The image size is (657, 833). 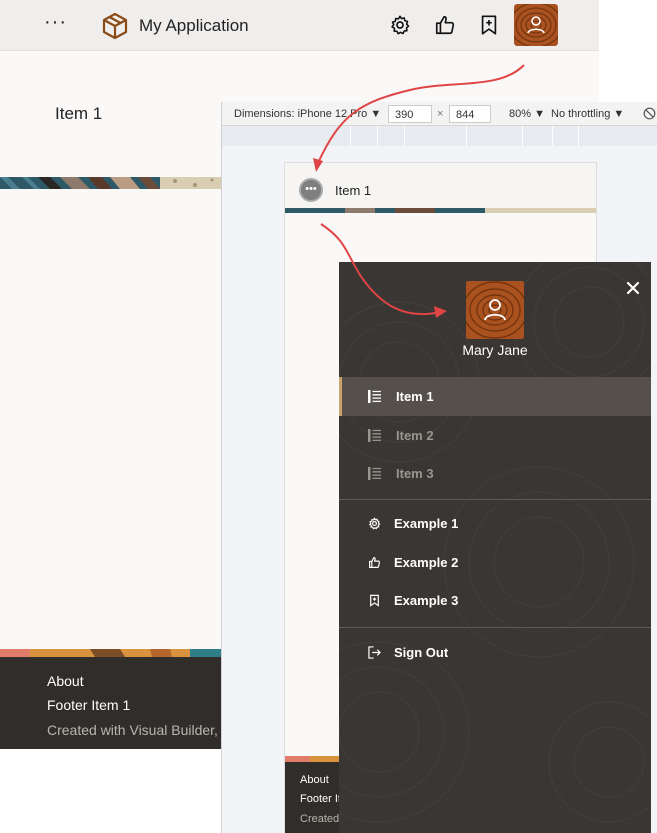 What do you see at coordinates (112, 653) in the screenshot?
I see `footer-banner` at bounding box center [112, 653].